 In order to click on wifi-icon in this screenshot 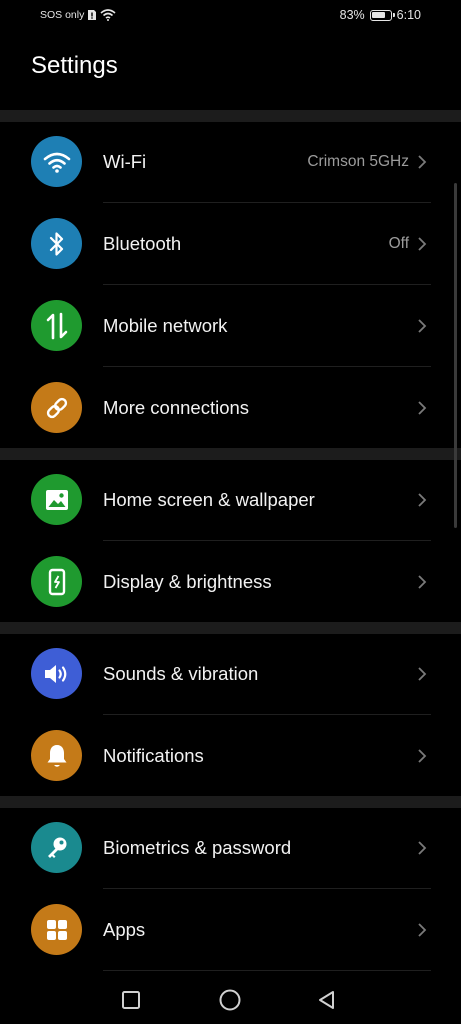, I will do `click(56, 161)`.